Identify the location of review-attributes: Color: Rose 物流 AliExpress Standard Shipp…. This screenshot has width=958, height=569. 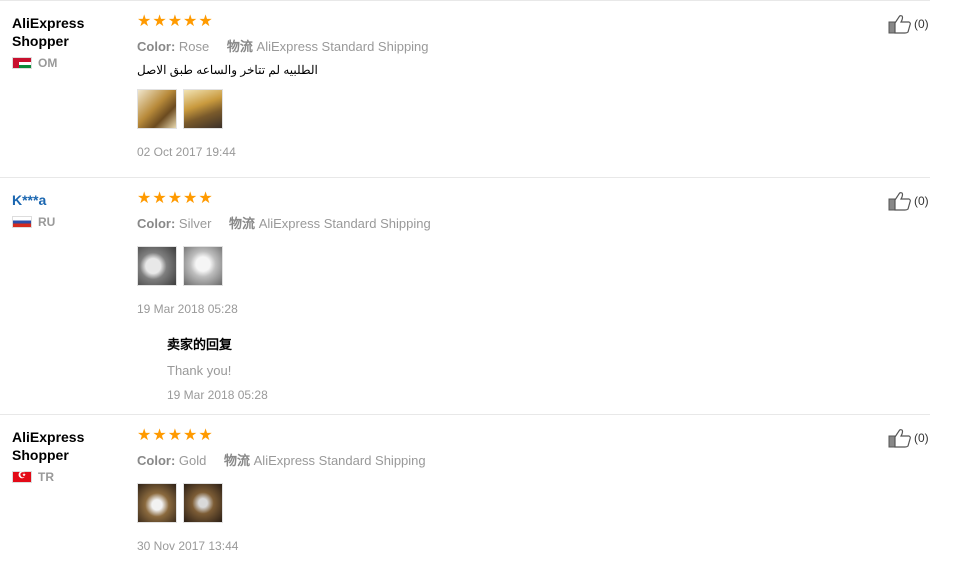
(507, 45).